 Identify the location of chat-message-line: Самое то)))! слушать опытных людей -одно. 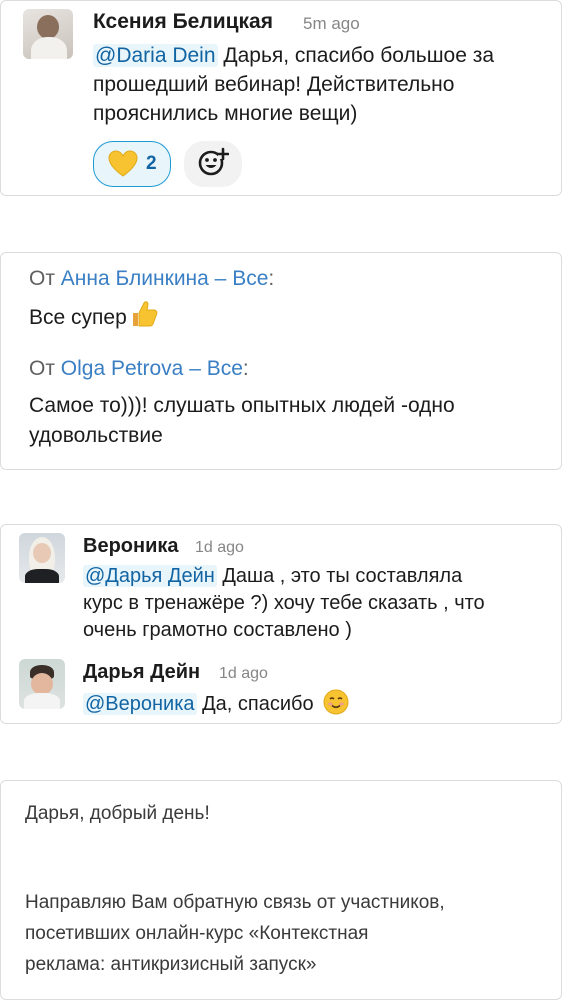
(242, 405).